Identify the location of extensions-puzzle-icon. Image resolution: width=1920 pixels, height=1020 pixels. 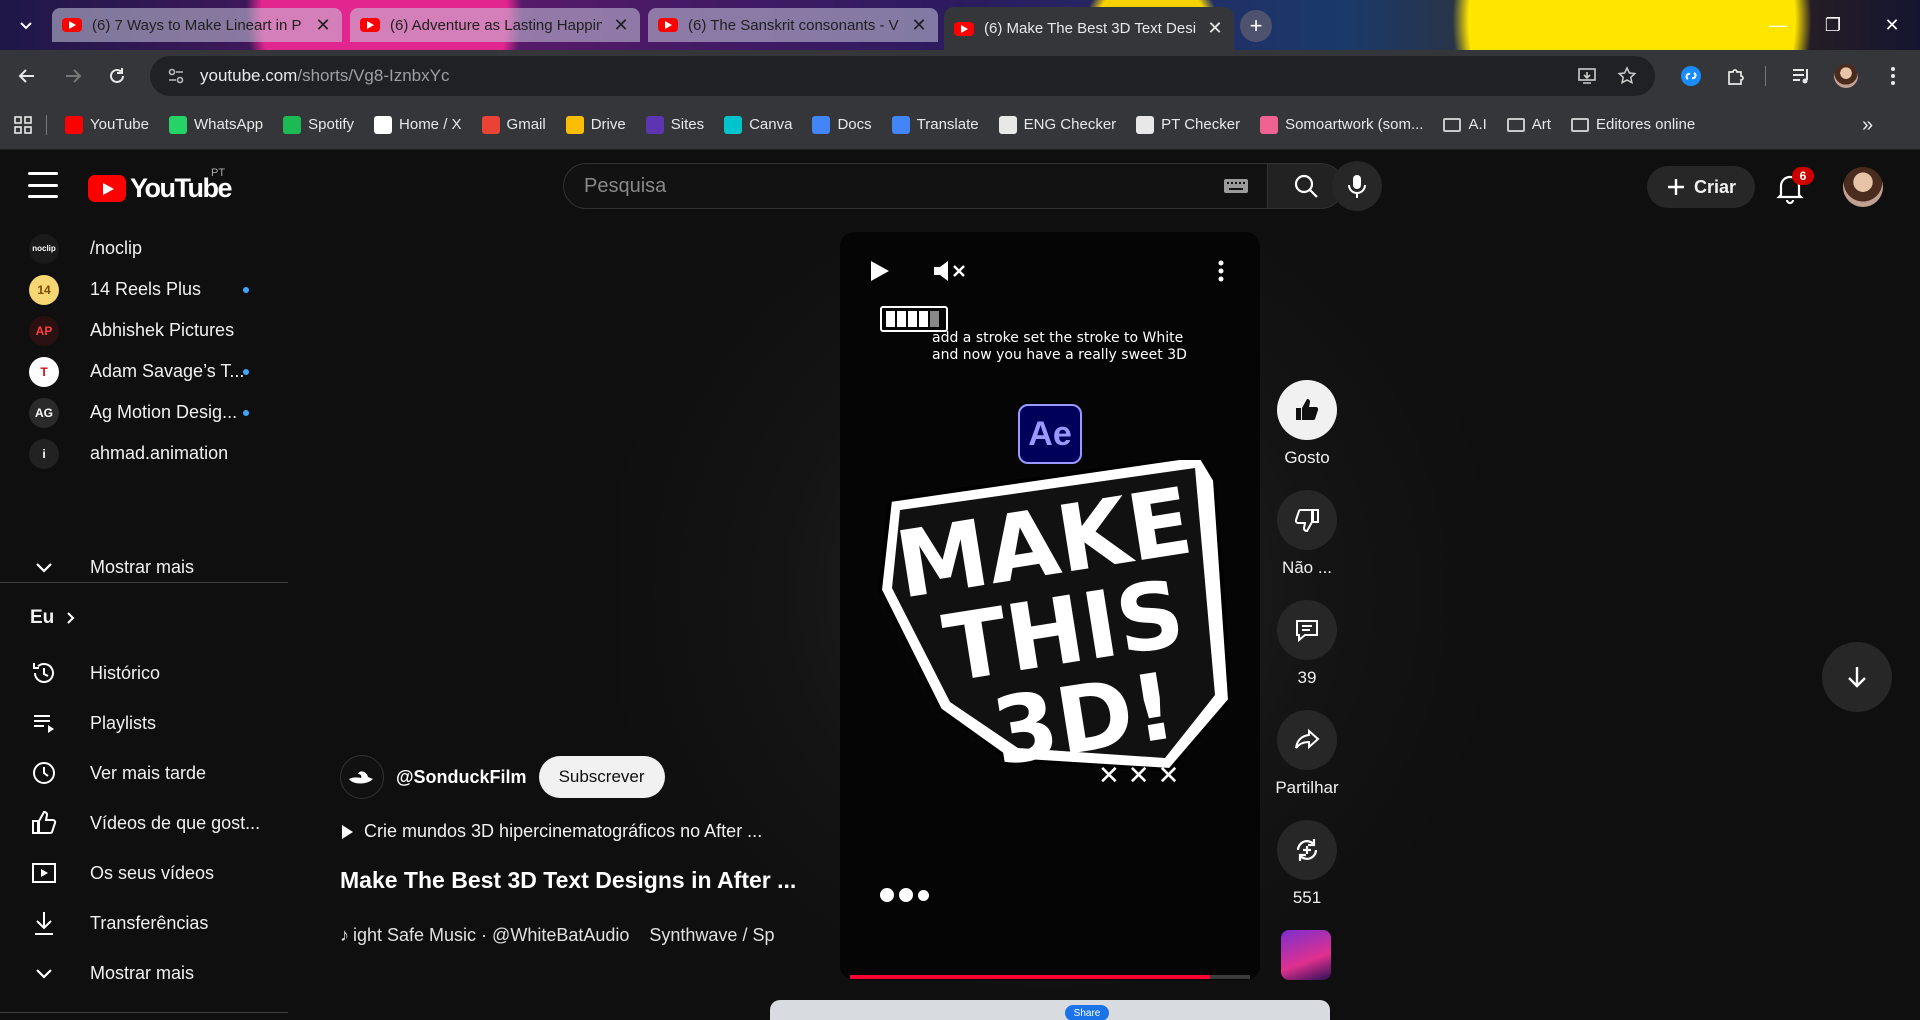
(1736, 76).